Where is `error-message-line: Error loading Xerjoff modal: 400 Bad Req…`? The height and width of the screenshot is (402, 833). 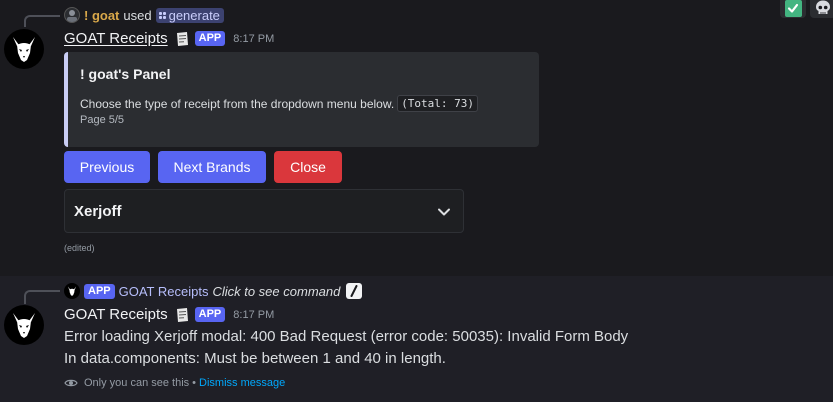
error-message-line: Error loading Xerjoff modal: 400 Bad Req… is located at coordinates (346, 336).